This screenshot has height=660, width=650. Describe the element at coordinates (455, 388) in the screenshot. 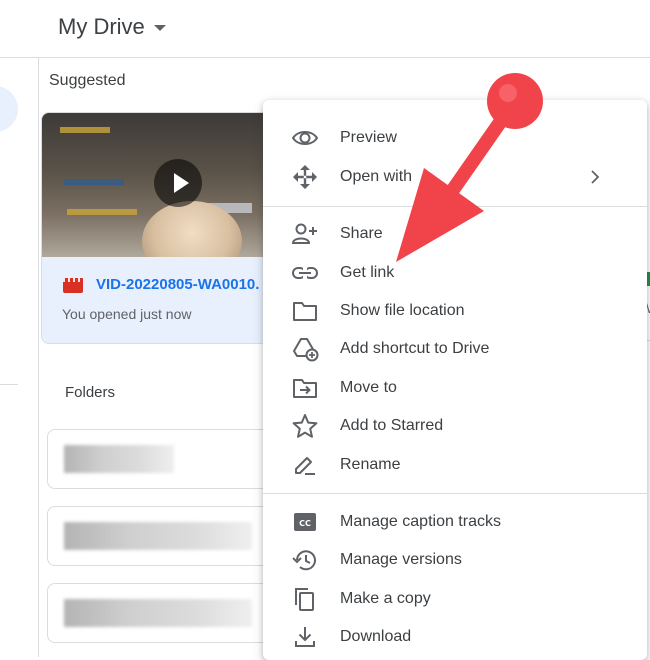

I see `menu-item-move-to: Move to` at that location.